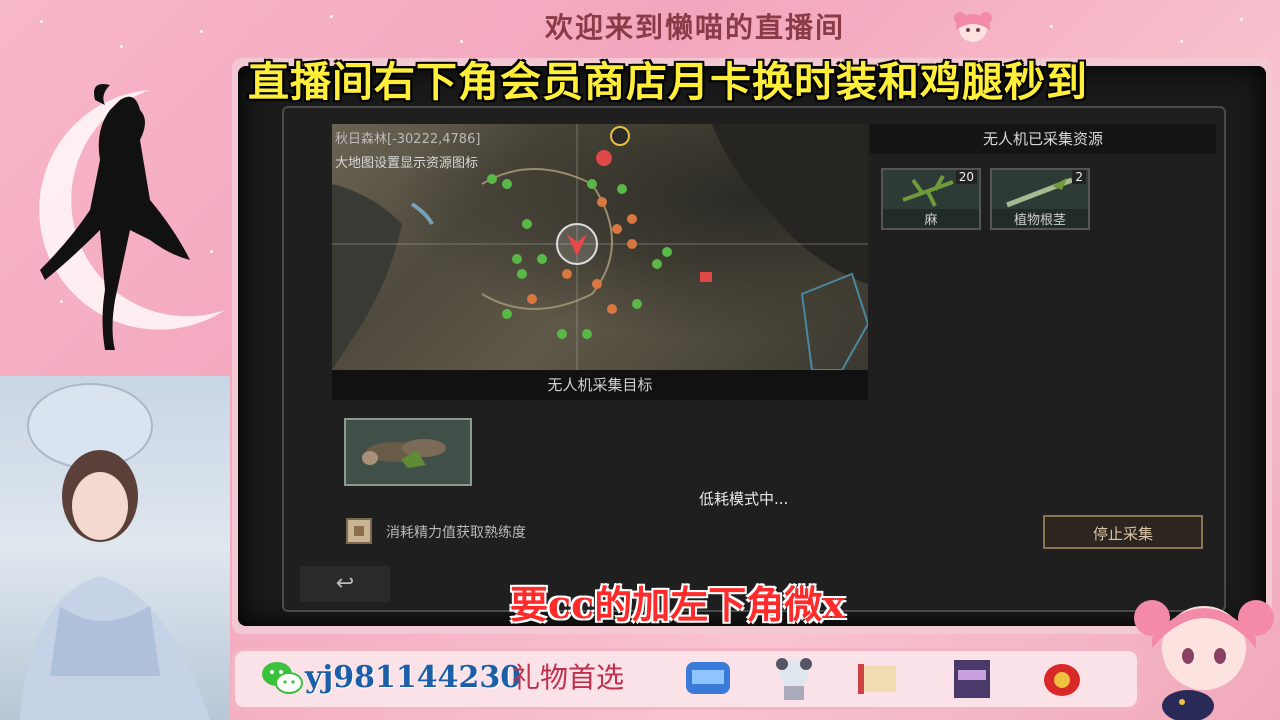 The image size is (1280, 720). What do you see at coordinates (1040, 199) in the screenshot?
I see `resource-slot: 2 植物根茎` at bounding box center [1040, 199].